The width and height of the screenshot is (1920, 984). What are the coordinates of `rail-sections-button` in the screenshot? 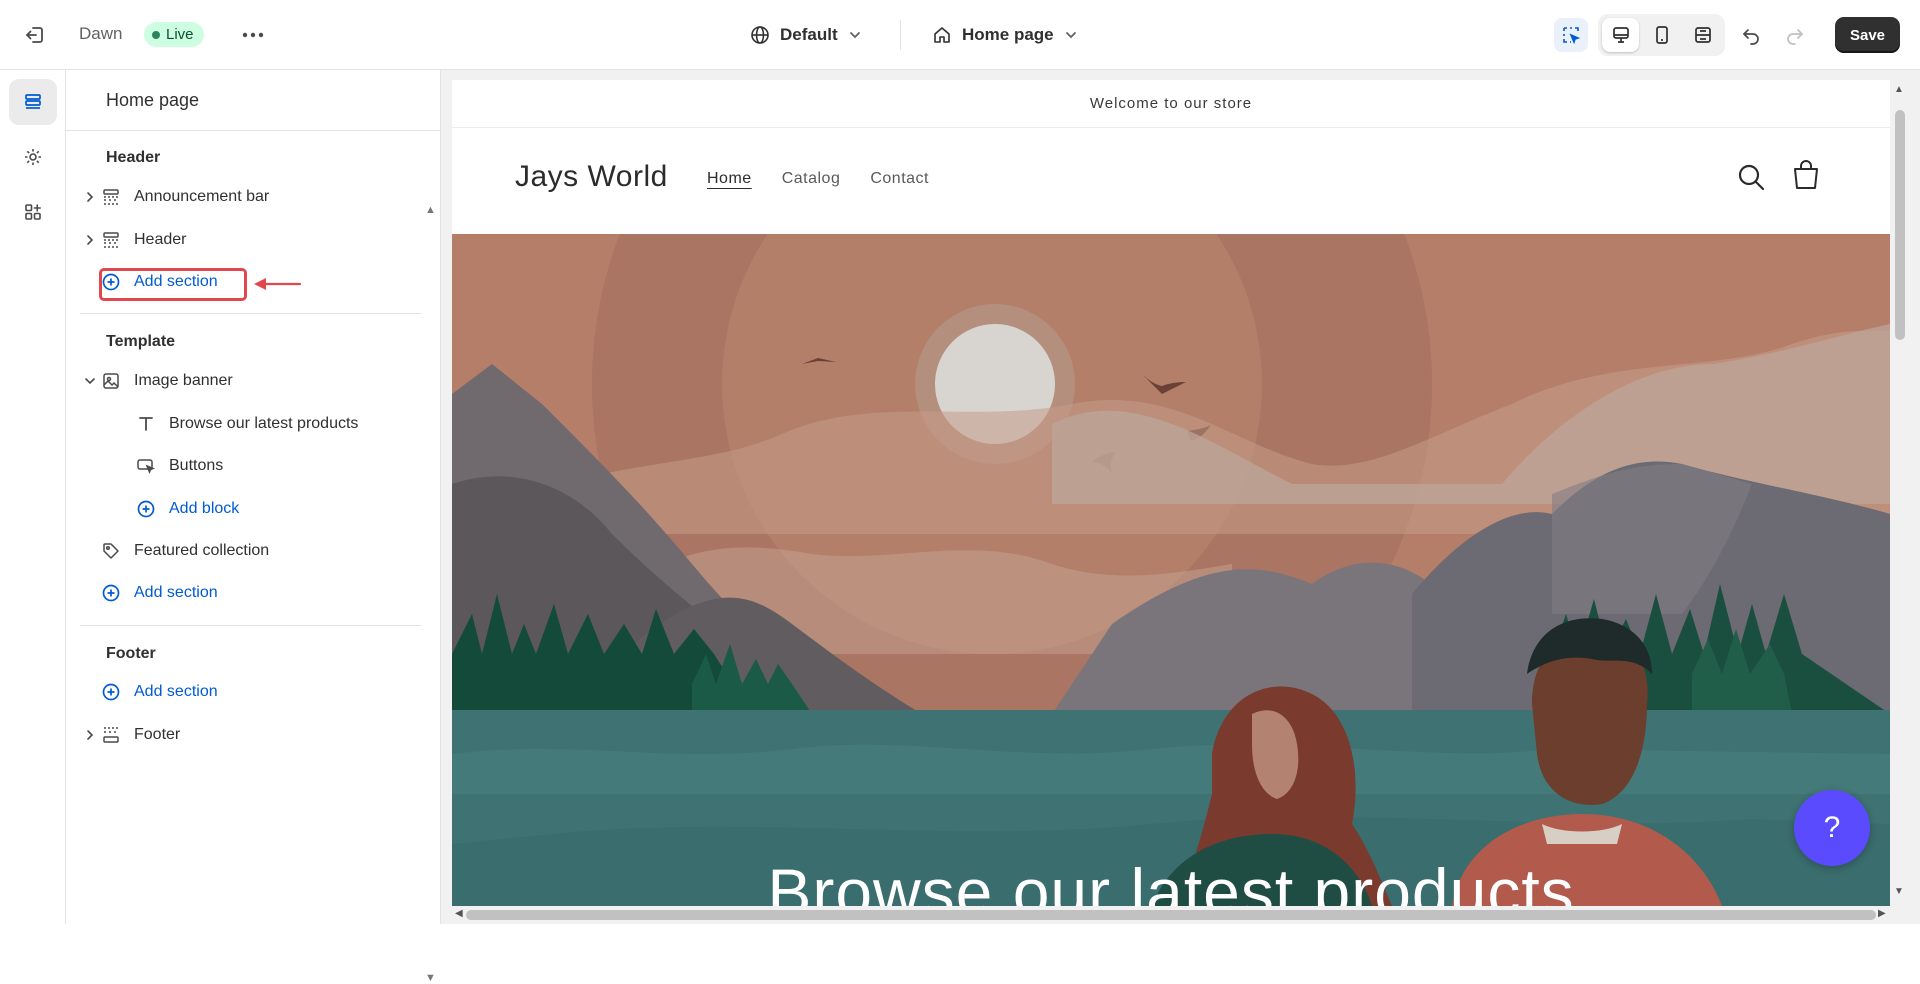 It's located at (33, 102).